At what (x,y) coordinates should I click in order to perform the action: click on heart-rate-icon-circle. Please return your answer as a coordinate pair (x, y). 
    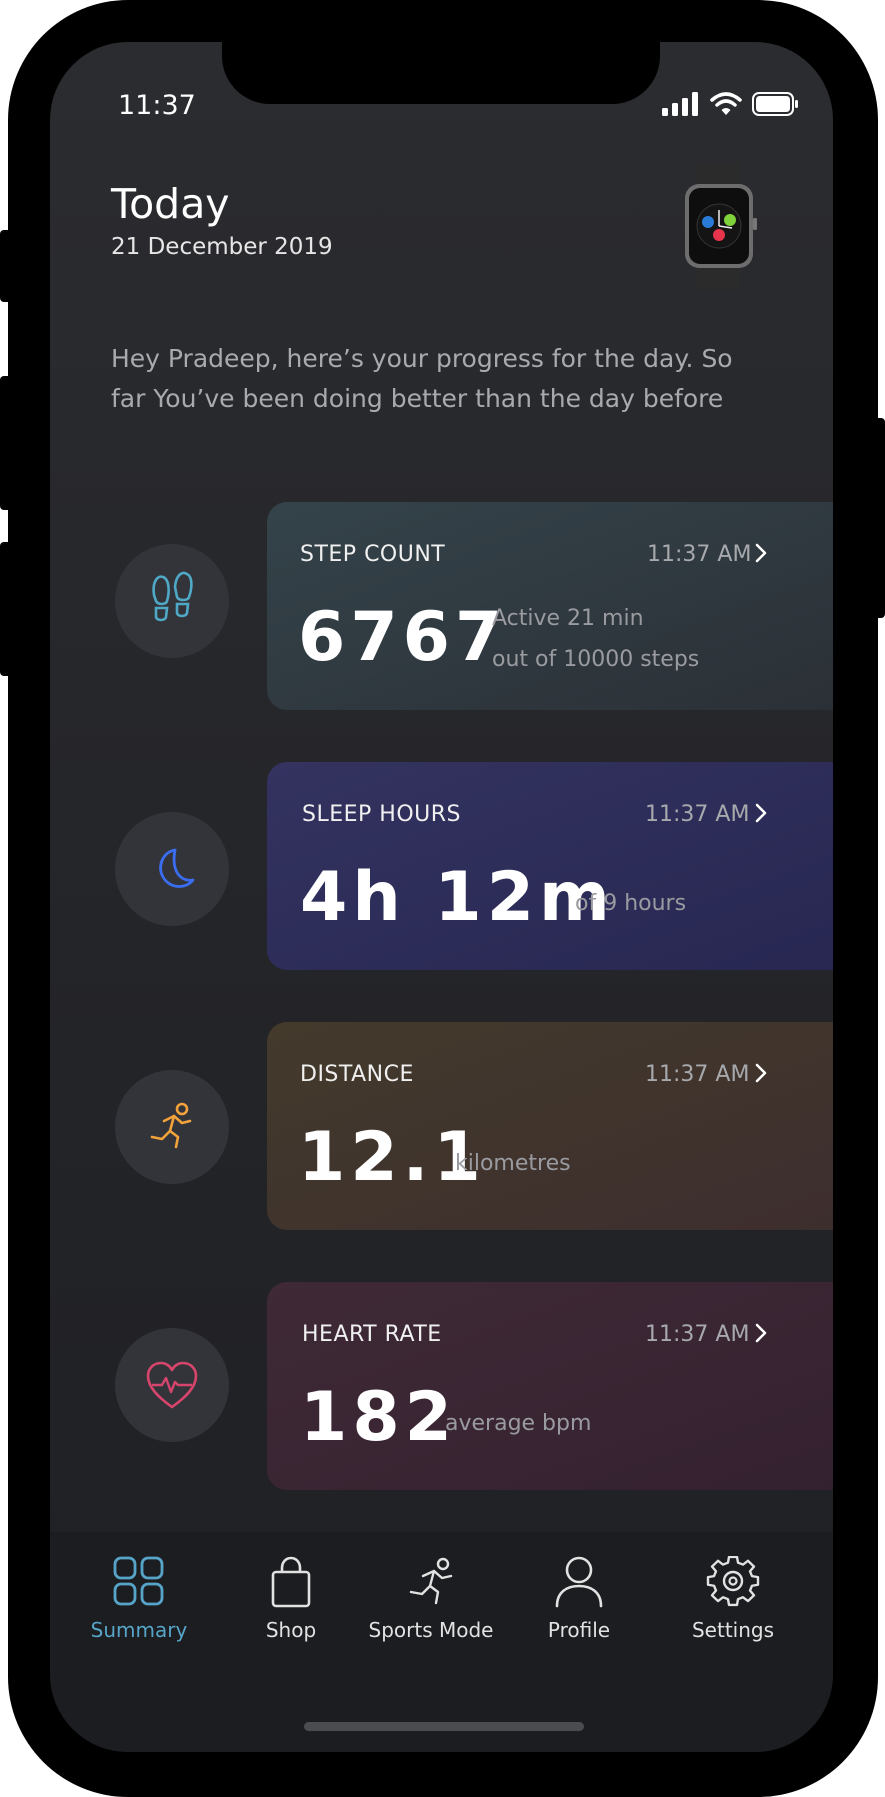
    Looking at the image, I should click on (172, 1385).